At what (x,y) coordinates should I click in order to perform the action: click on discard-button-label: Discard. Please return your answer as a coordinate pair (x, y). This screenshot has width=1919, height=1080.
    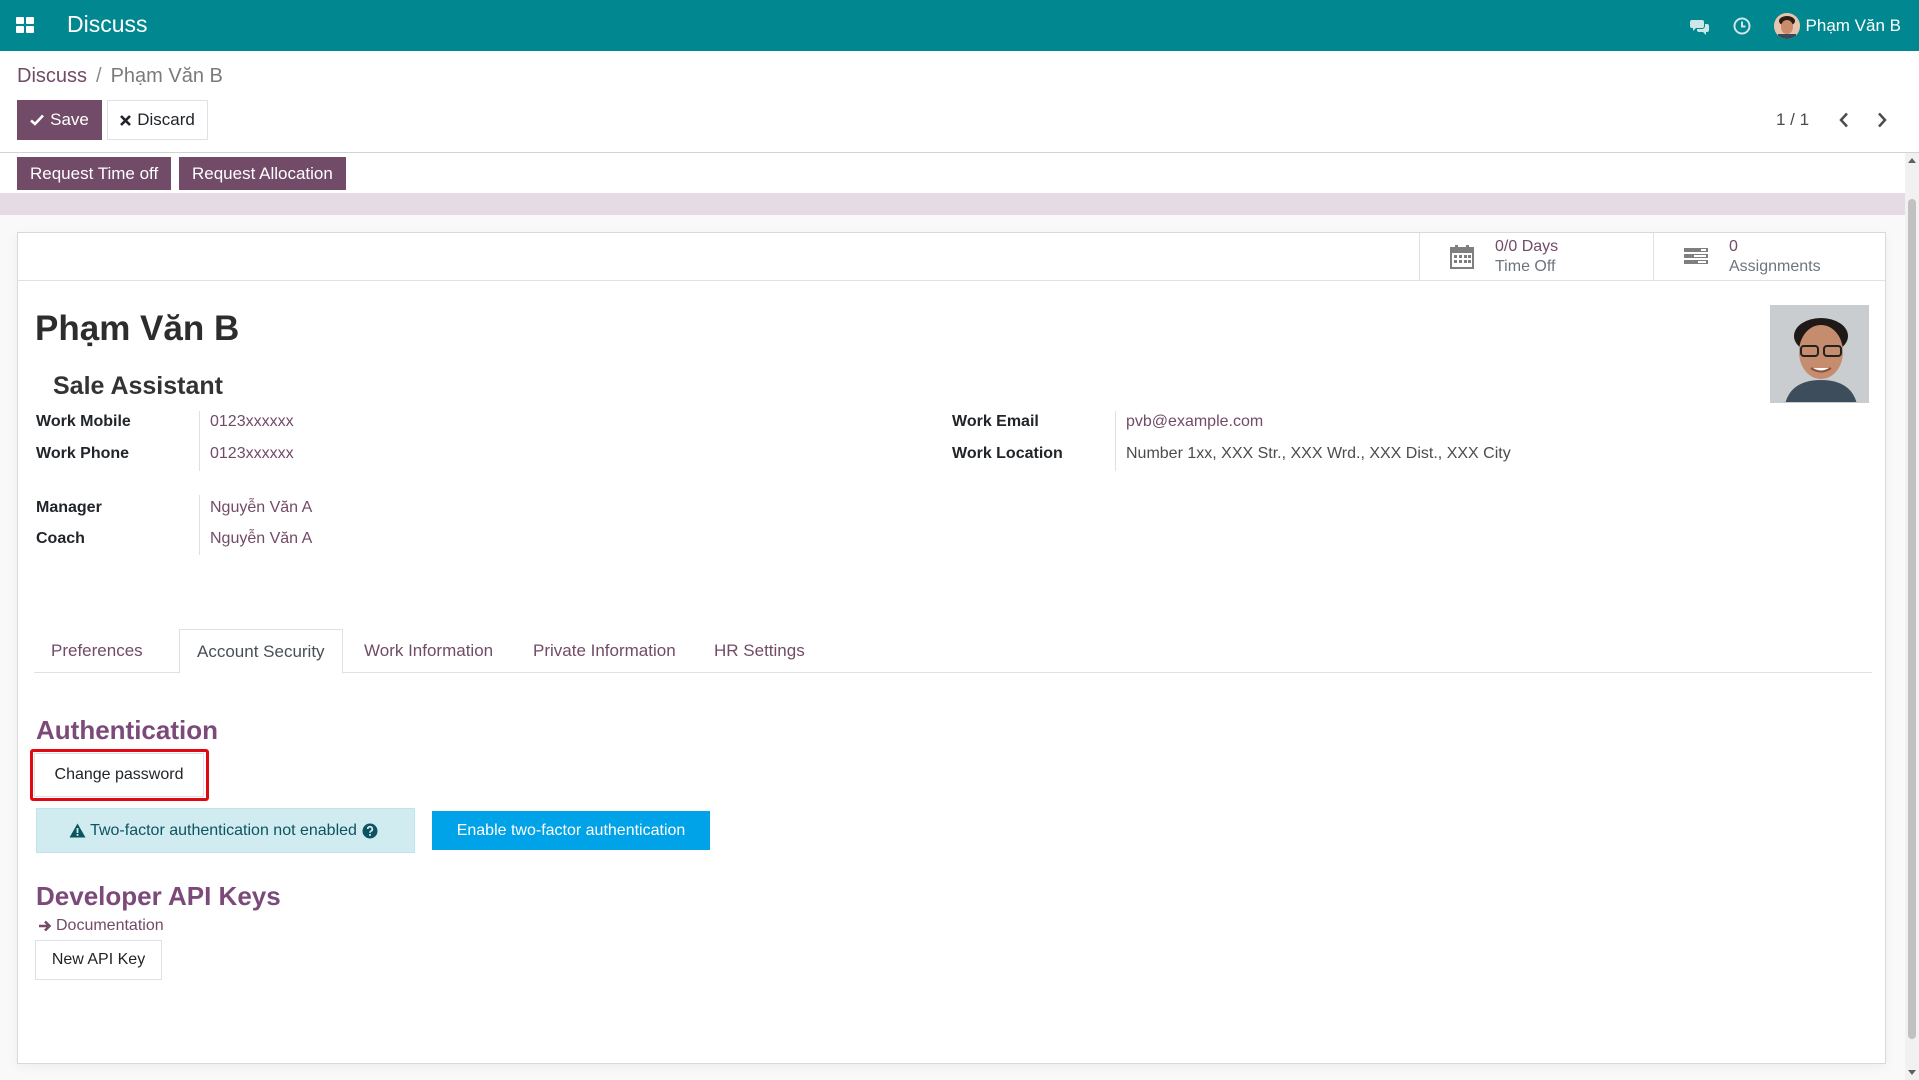
    Looking at the image, I should click on (166, 119).